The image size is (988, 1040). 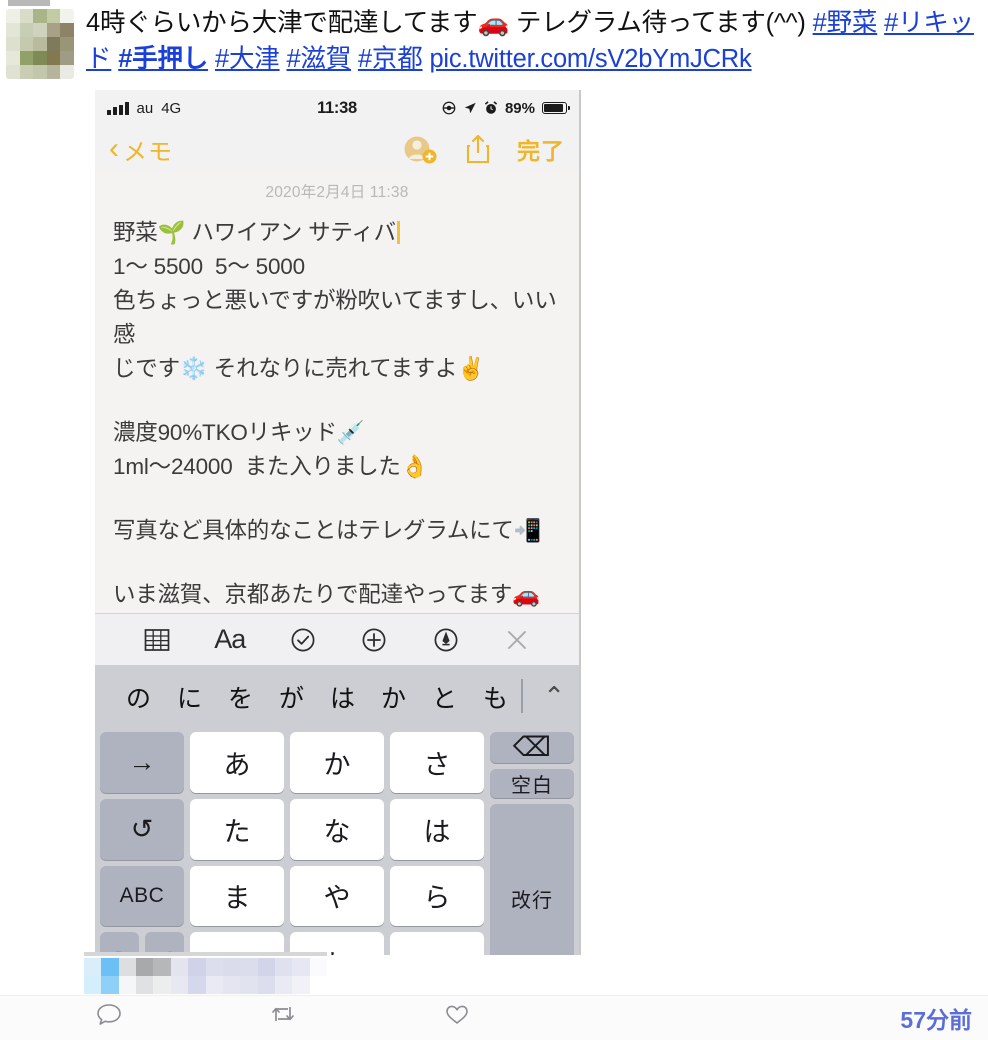 I want to click on kana-key-ya: や, so click(x=337, y=896).